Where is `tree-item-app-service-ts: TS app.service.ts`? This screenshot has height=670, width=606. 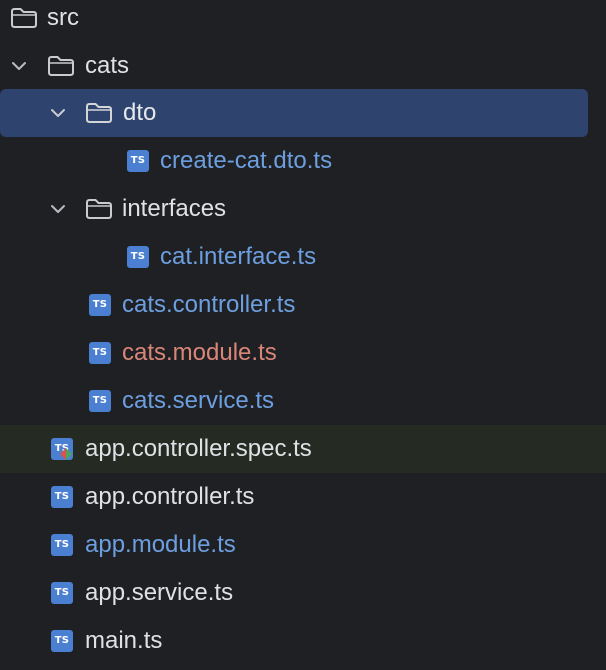 tree-item-app-service-ts: TS app.service.ts is located at coordinates (303, 593).